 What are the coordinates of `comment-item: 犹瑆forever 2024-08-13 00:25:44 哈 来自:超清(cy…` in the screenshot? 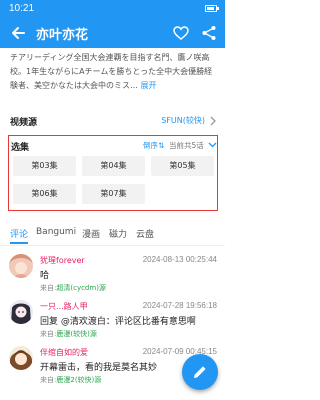 It's located at (112, 275).